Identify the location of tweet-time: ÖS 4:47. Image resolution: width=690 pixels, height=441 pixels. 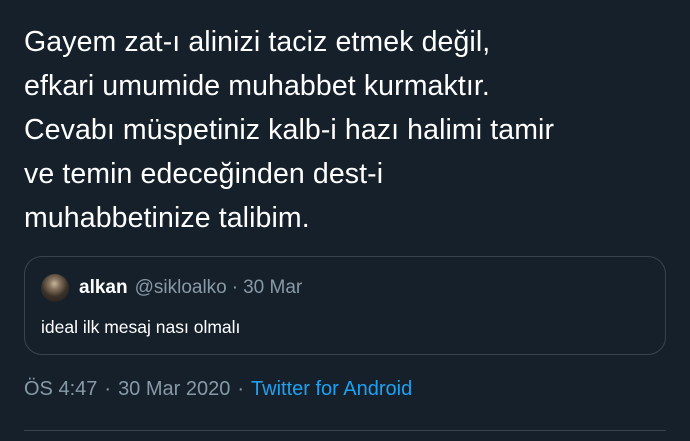
(60, 389).